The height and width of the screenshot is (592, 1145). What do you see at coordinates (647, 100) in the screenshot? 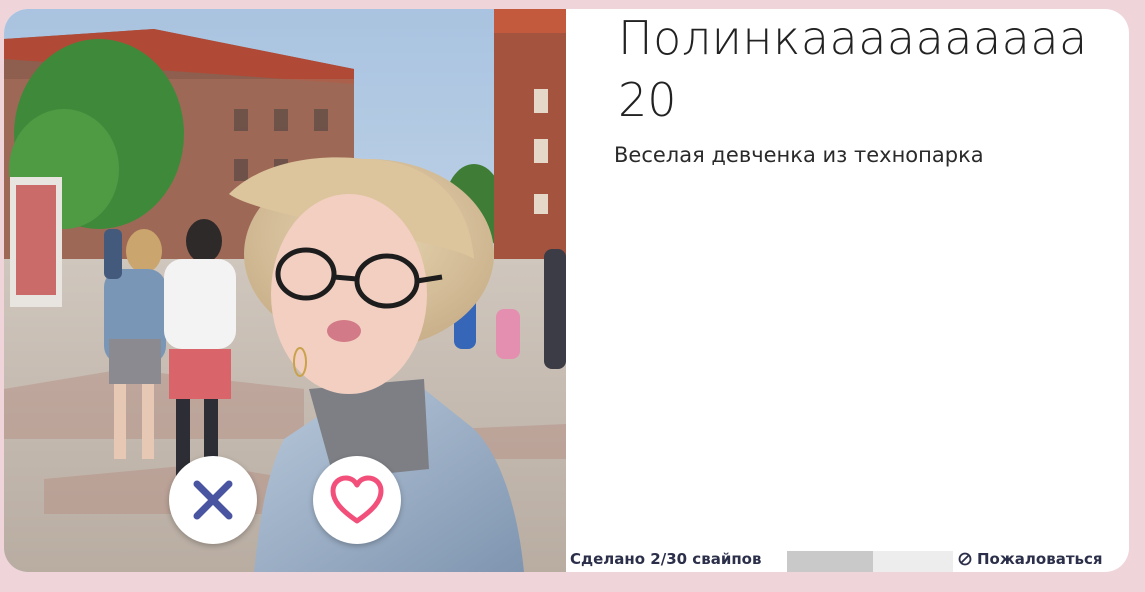
I see `profile-age: 20` at bounding box center [647, 100].